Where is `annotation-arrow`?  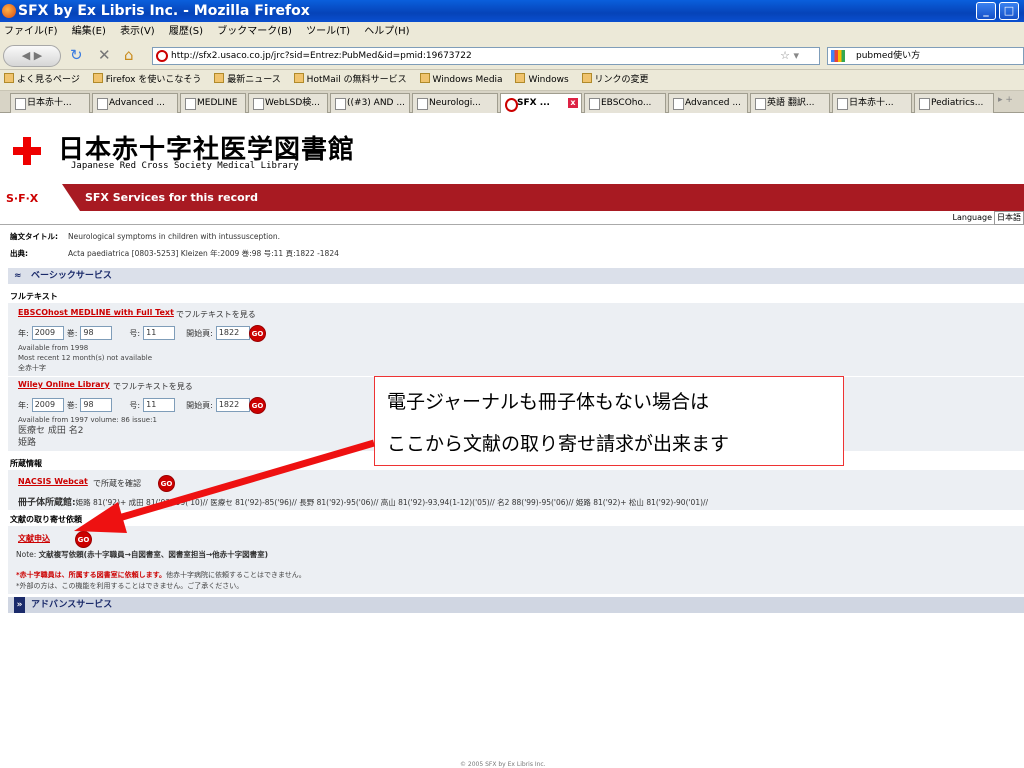
annotation-arrow is located at coordinates (224, 486).